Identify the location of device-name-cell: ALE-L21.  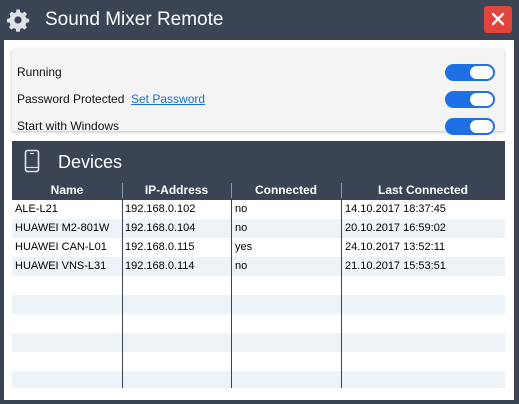
(36, 209).